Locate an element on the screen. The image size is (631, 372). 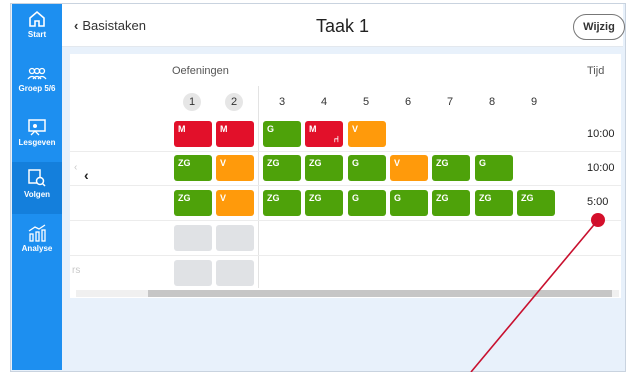
annotation-line is located at coordinates (534, 295).